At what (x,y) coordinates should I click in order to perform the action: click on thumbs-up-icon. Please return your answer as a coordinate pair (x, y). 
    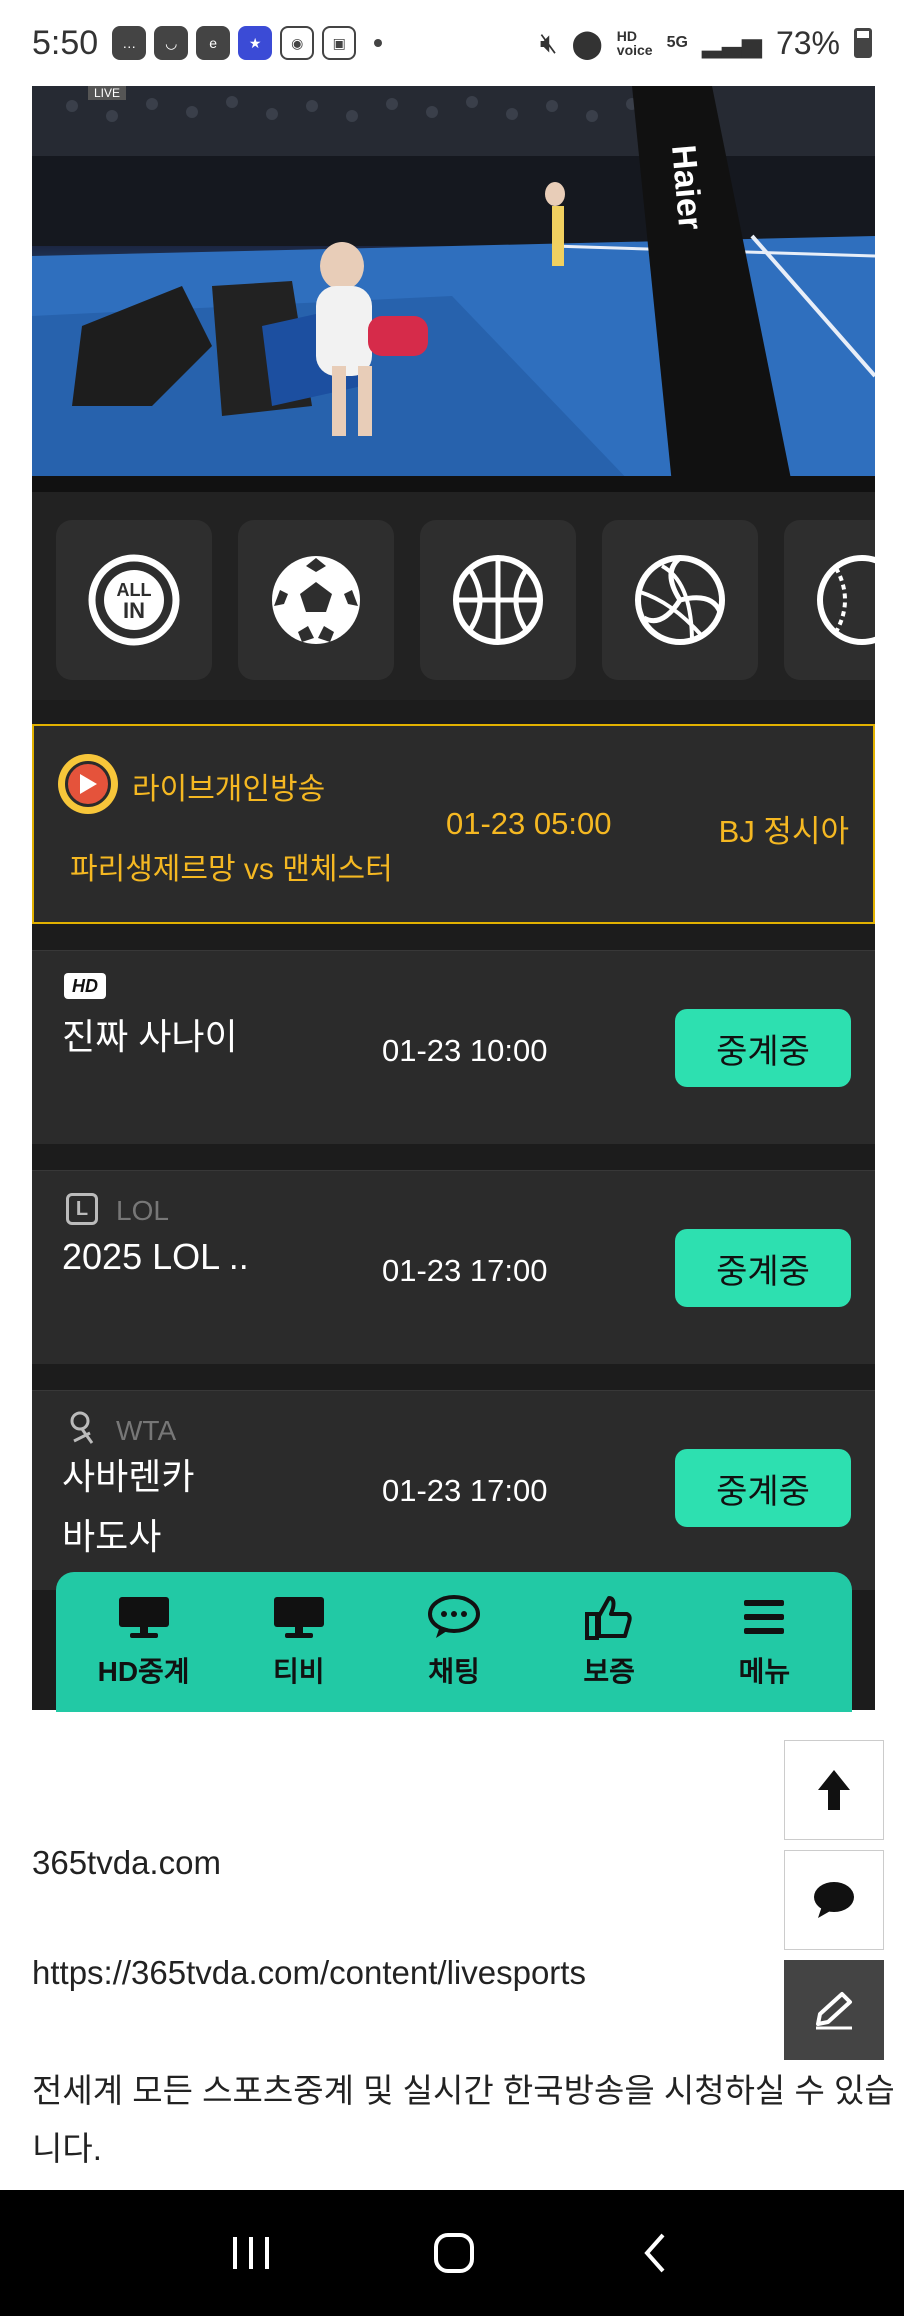
    Looking at the image, I should click on (608, 1618).